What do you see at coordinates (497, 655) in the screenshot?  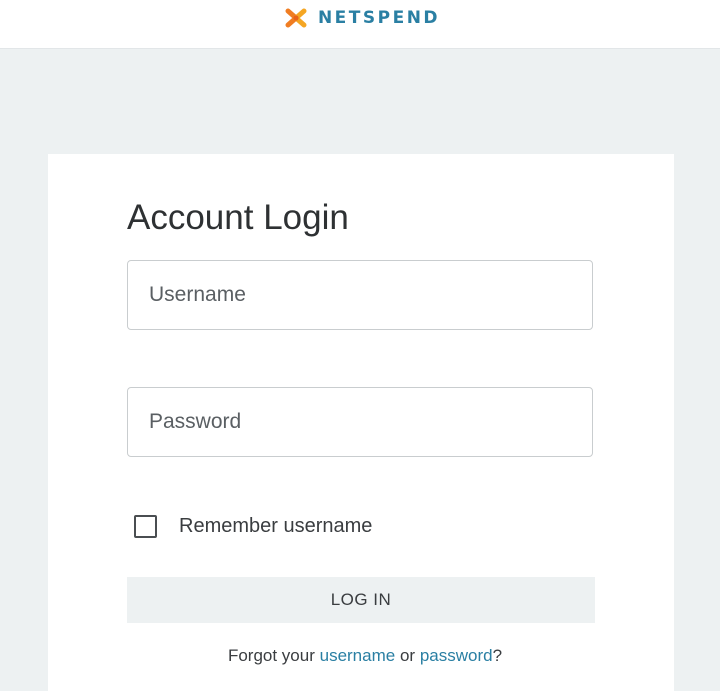 I see `forgot-suffix: ?` at bounding box center [497, 655].